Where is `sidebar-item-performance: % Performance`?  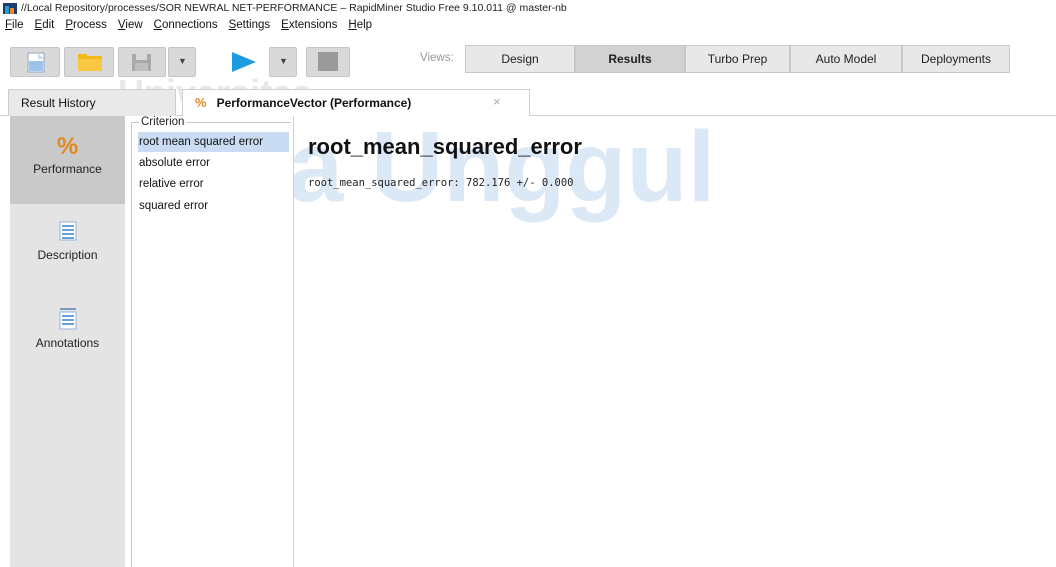 sidebar-item-performance: % Performance is located at coordinates (67, 160).